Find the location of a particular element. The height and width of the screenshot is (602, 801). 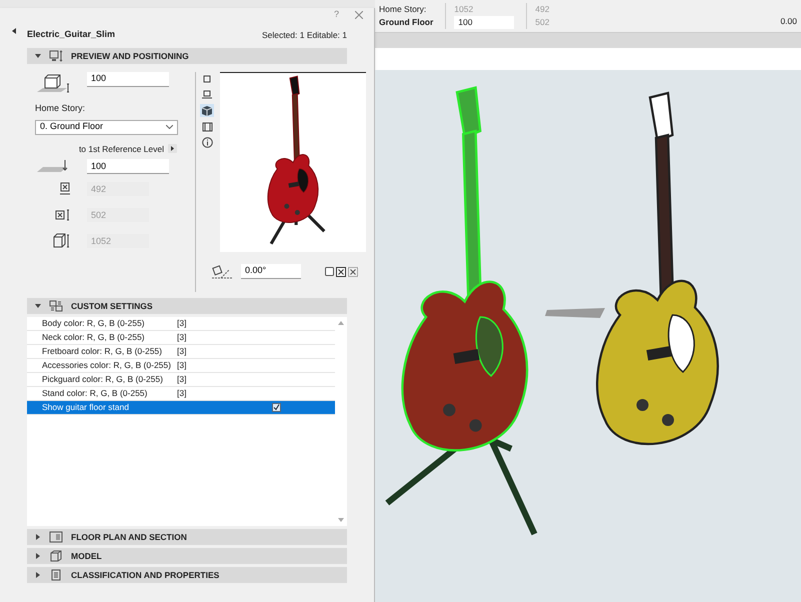

section-title: CLASSIFICATION AND PROPERTIES is located at coordinates (145, 575).